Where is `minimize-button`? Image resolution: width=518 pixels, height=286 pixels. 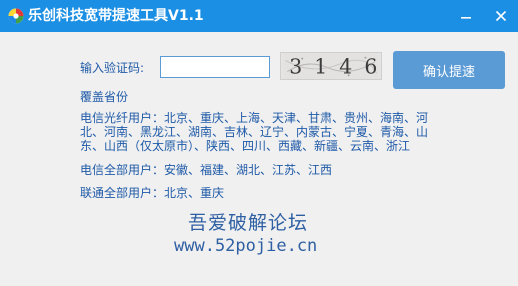 minimize-button is located at coordinates (466, 16).